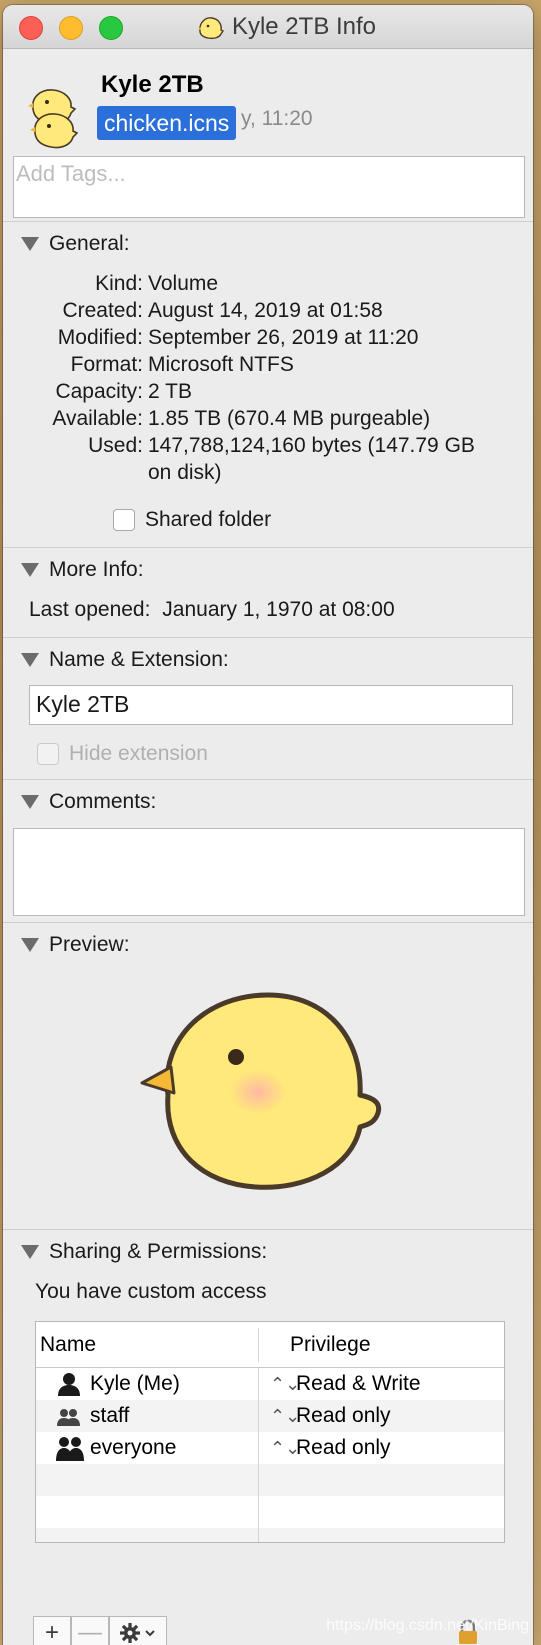  What do you see at coordinates (210, 28) in the screenshot?
I see `chick-title-icon` at bounding box center [210, 28].